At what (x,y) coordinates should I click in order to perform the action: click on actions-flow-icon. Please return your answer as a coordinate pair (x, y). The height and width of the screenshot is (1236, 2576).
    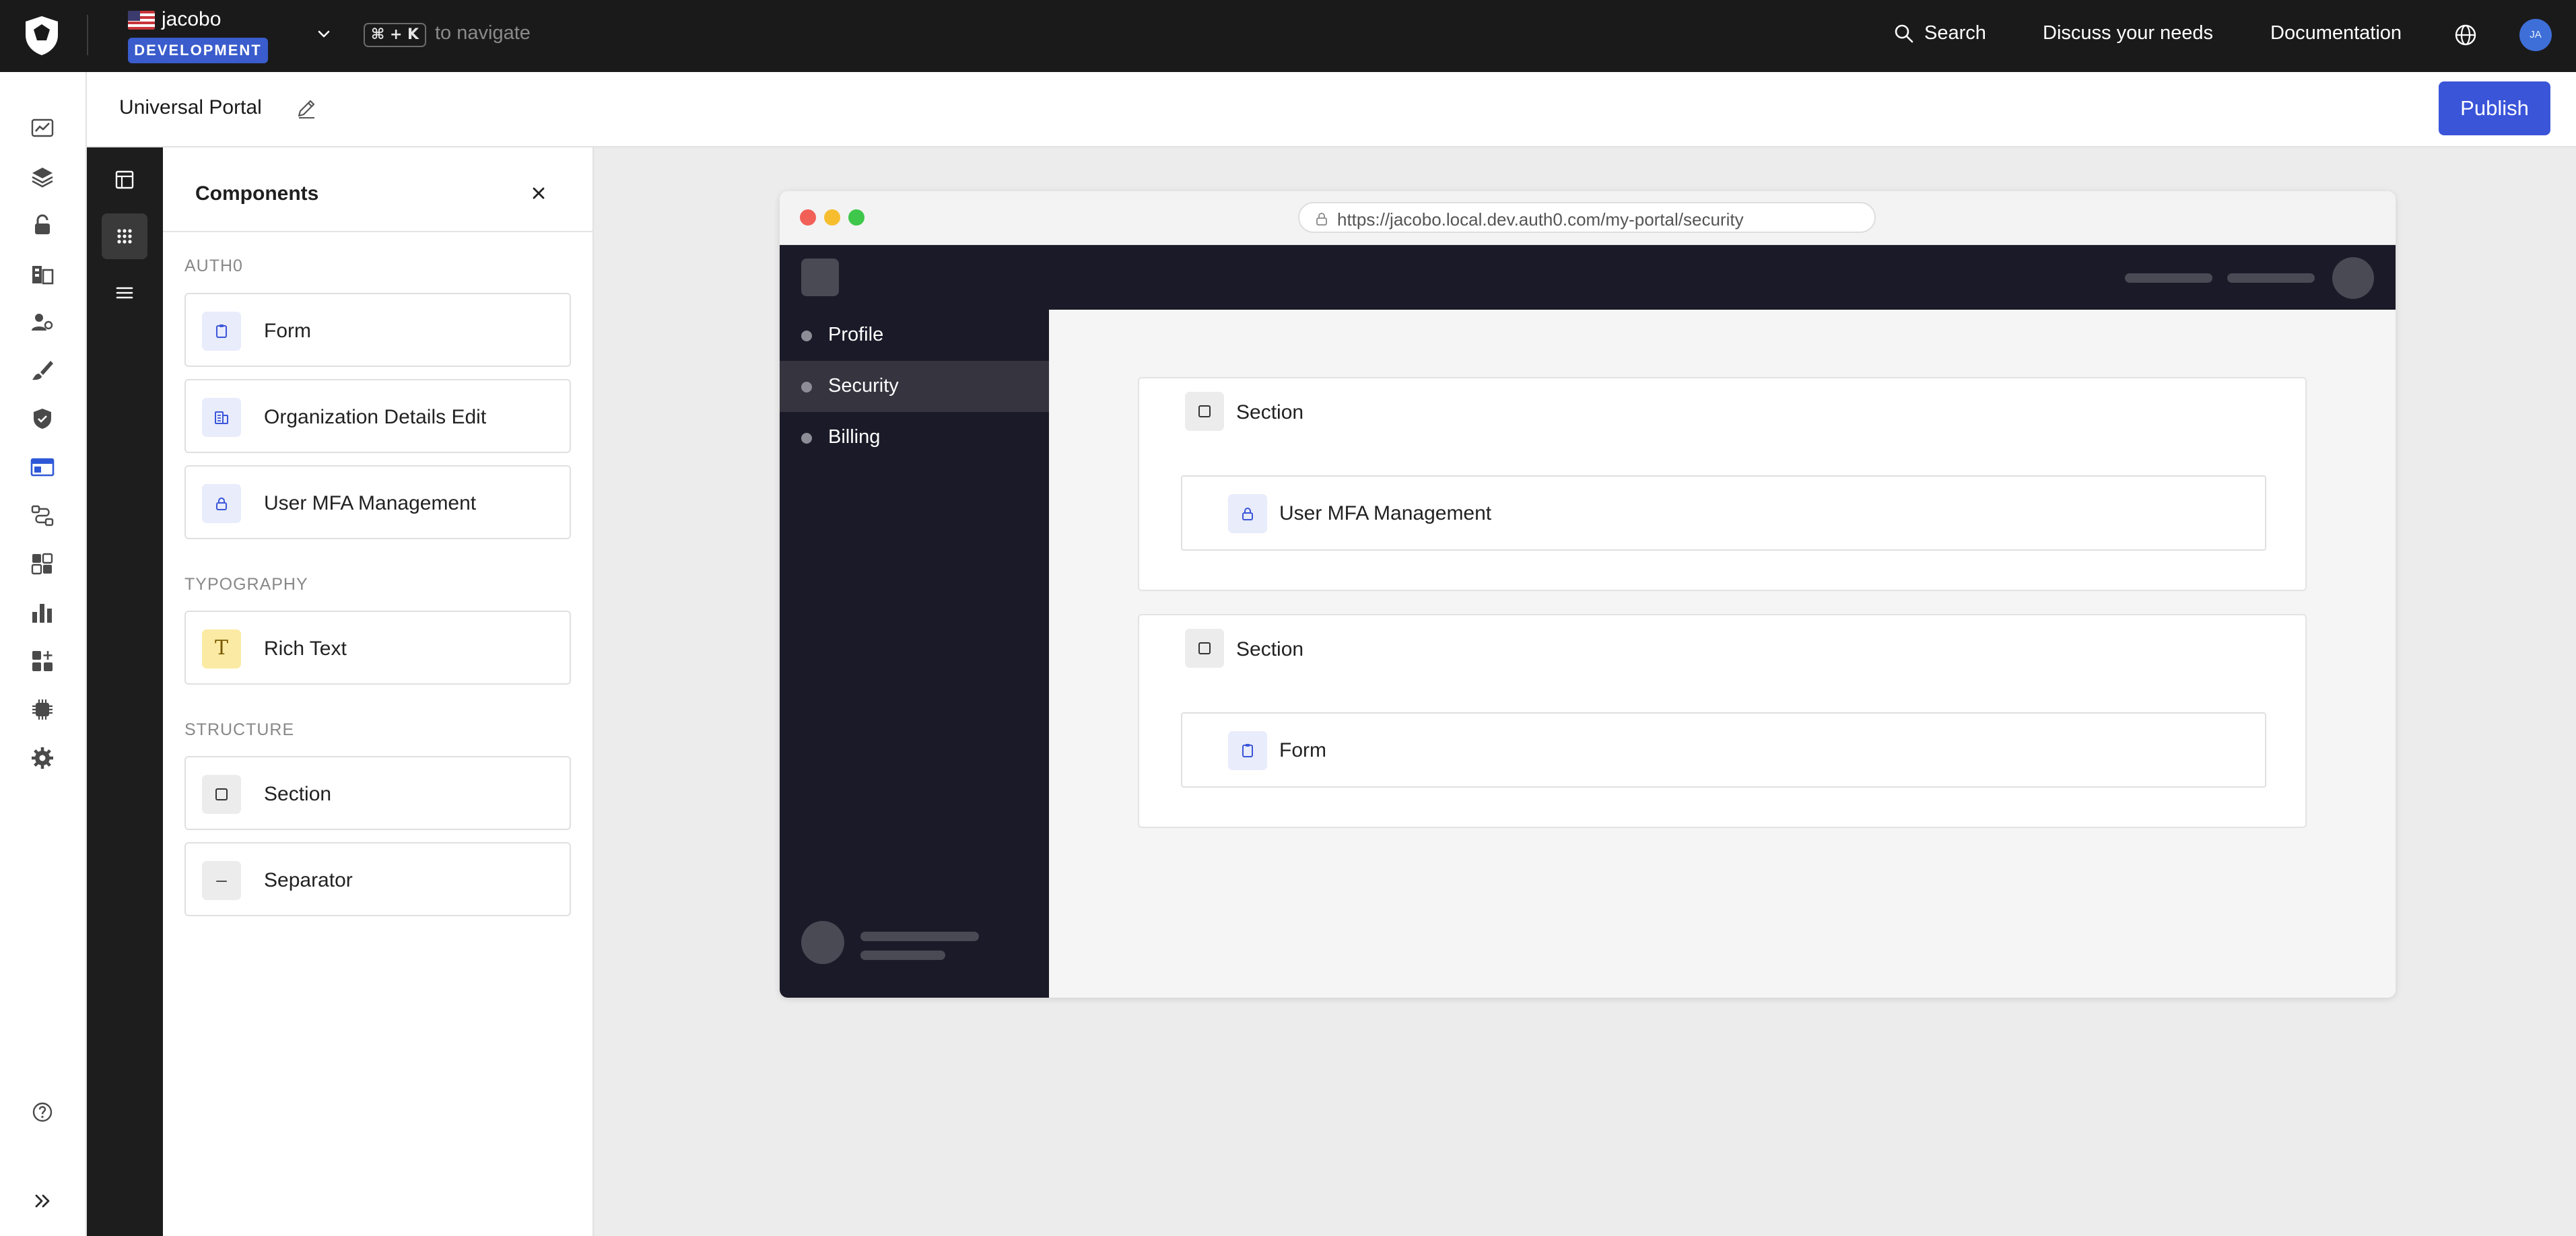
    Looking at the image, I should click on (42, 516).